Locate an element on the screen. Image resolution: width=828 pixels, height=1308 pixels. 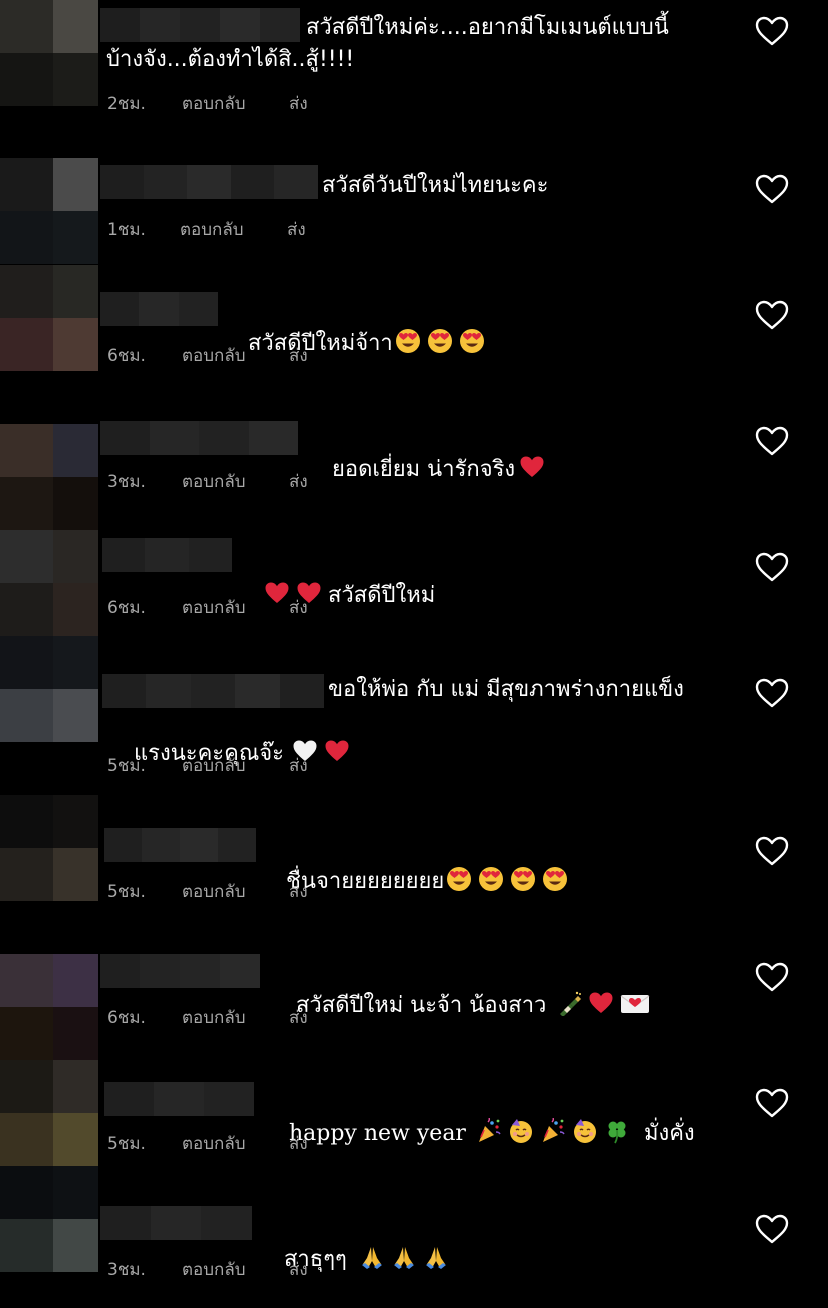
timestamp: 1ชม. is located at coordinates (126, 230).